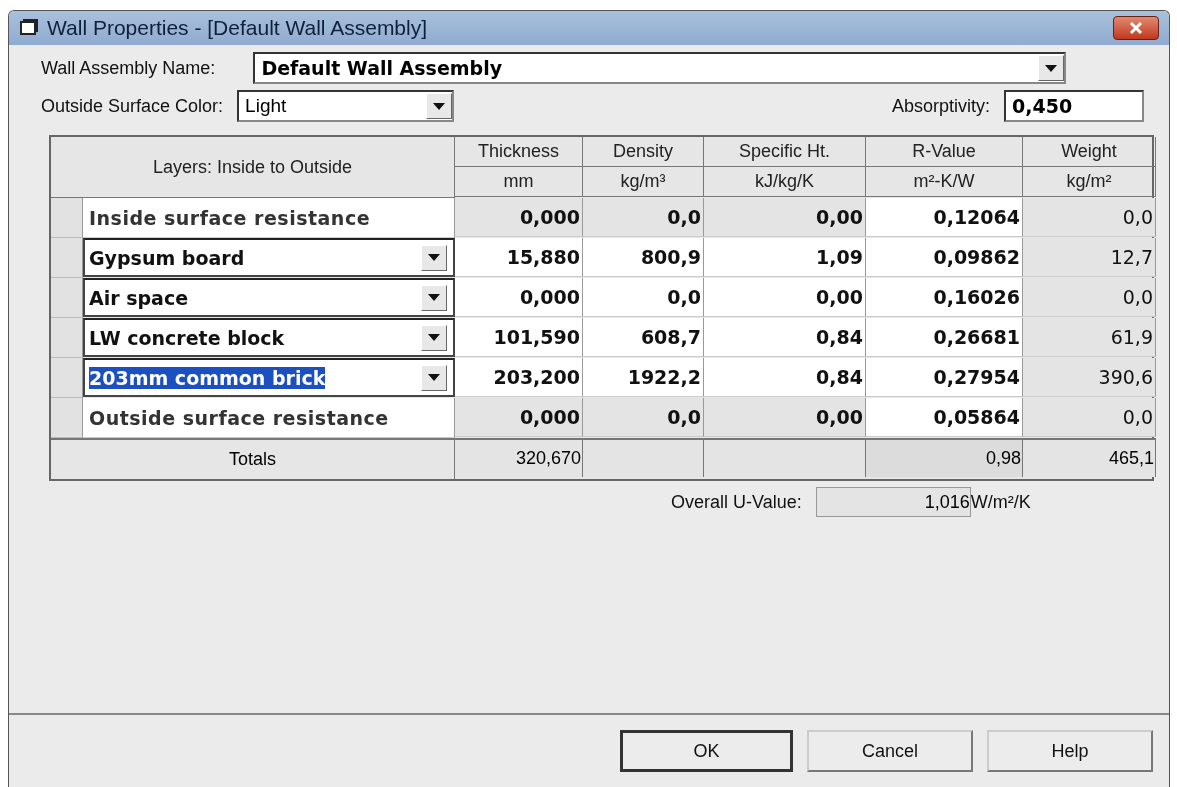 This screenshot has width=1177, height=787. Describe the element at coordinates (736, 502) in the screenshot. I see `u-value-label: Overall U-Value:` at that location.